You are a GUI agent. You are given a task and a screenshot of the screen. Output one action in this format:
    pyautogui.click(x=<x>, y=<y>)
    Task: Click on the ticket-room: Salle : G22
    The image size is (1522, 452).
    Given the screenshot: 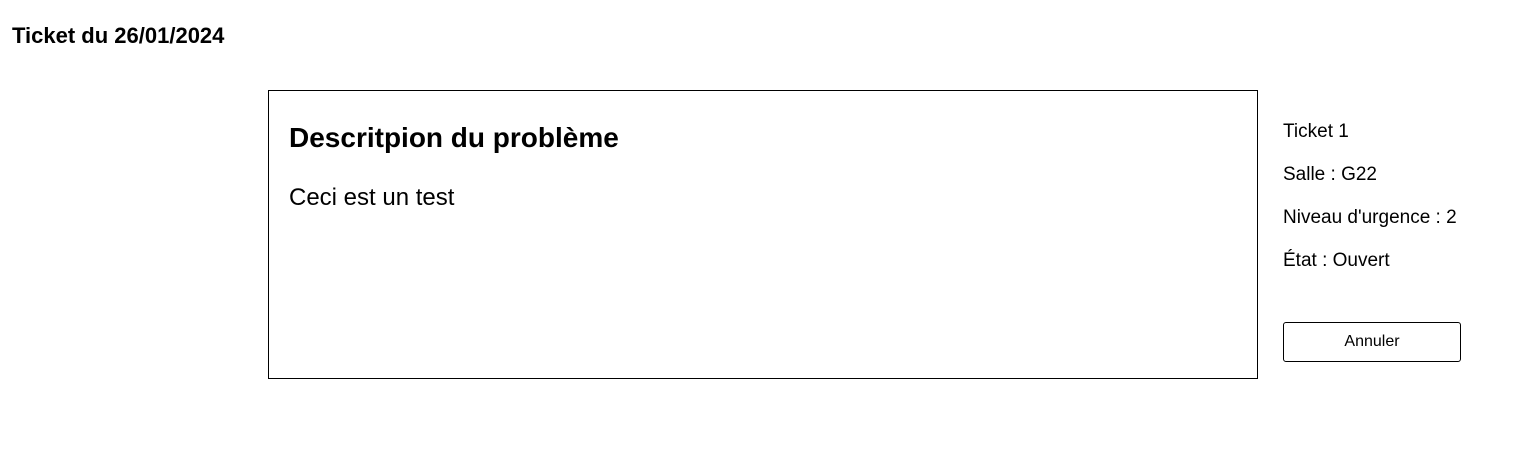 What is the action you would take?
    pyautogui.click(x=1330, y=174)
    